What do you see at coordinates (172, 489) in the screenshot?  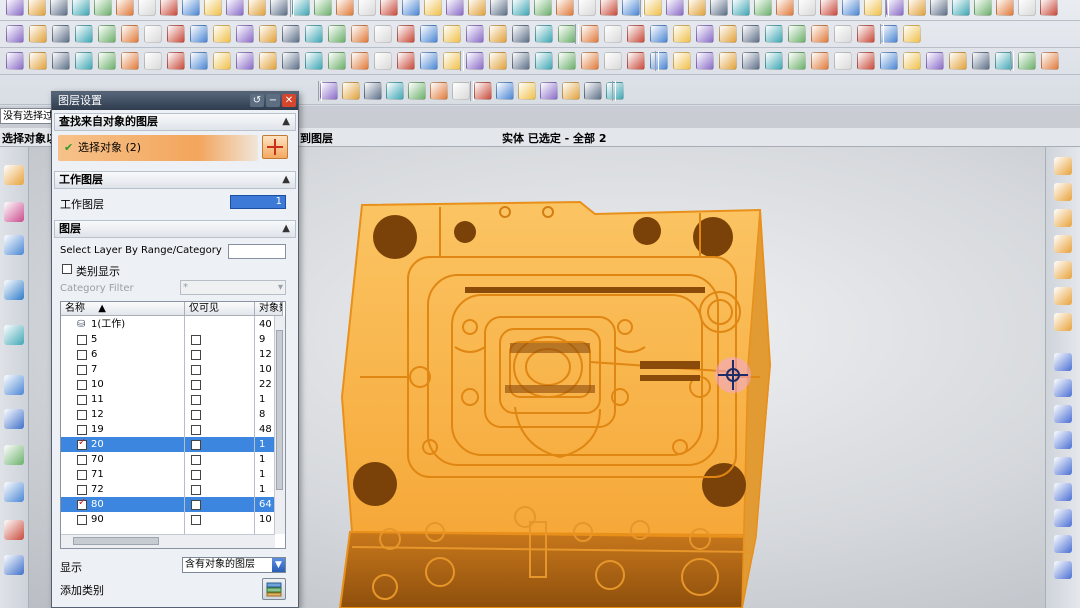 I see `table-row: 72 1` at bounding box center [172, 489].